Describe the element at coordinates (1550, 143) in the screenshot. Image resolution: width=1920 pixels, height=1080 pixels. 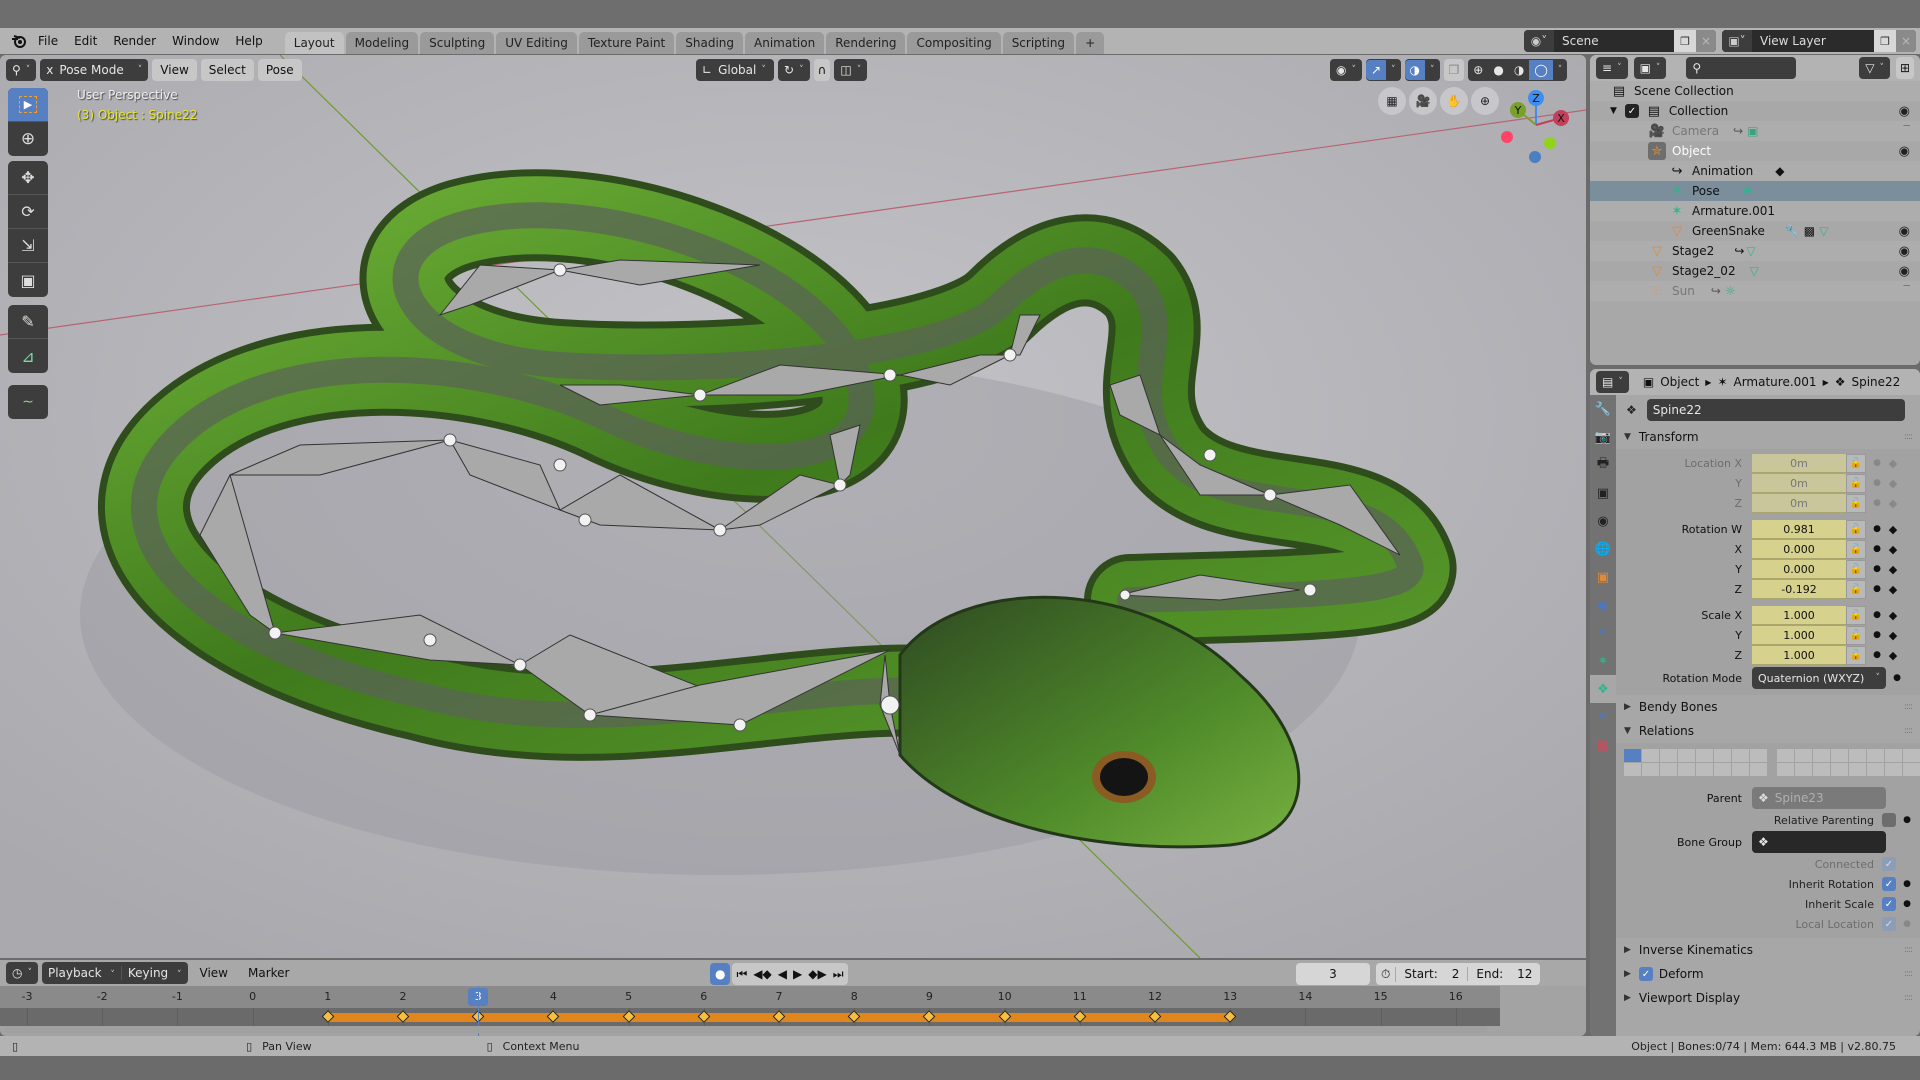
I see `gizmo-neg-y-axis` at that location.